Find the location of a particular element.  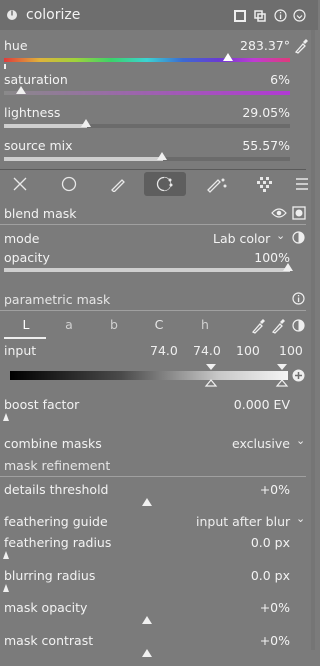

hue-tick is located at coordinates (5, 66).